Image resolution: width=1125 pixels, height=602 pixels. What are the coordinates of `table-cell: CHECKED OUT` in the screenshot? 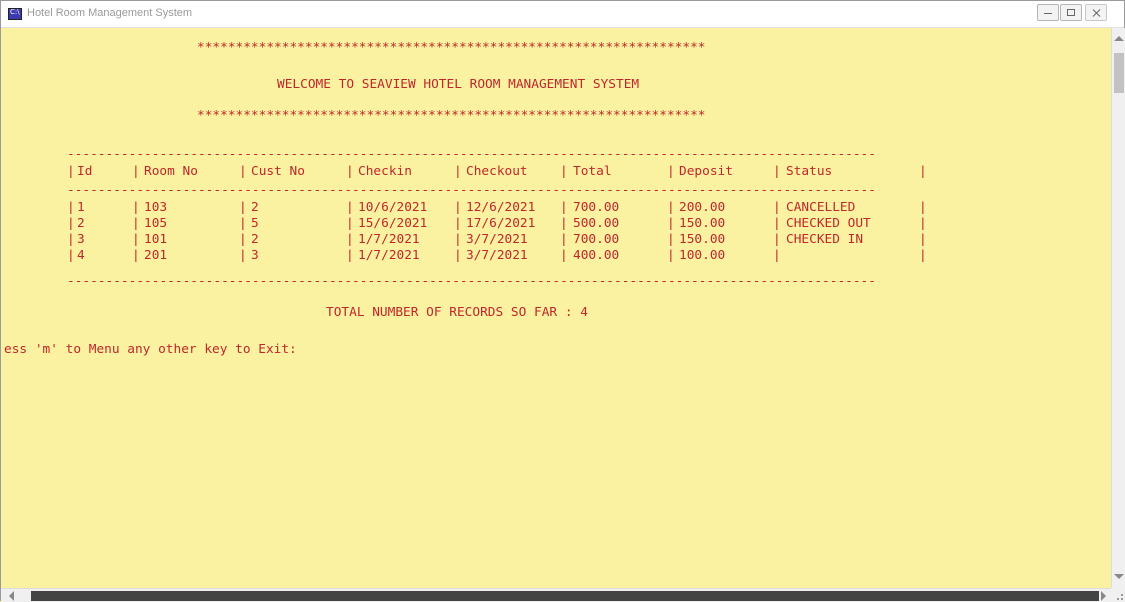 It's located at (828, 223).